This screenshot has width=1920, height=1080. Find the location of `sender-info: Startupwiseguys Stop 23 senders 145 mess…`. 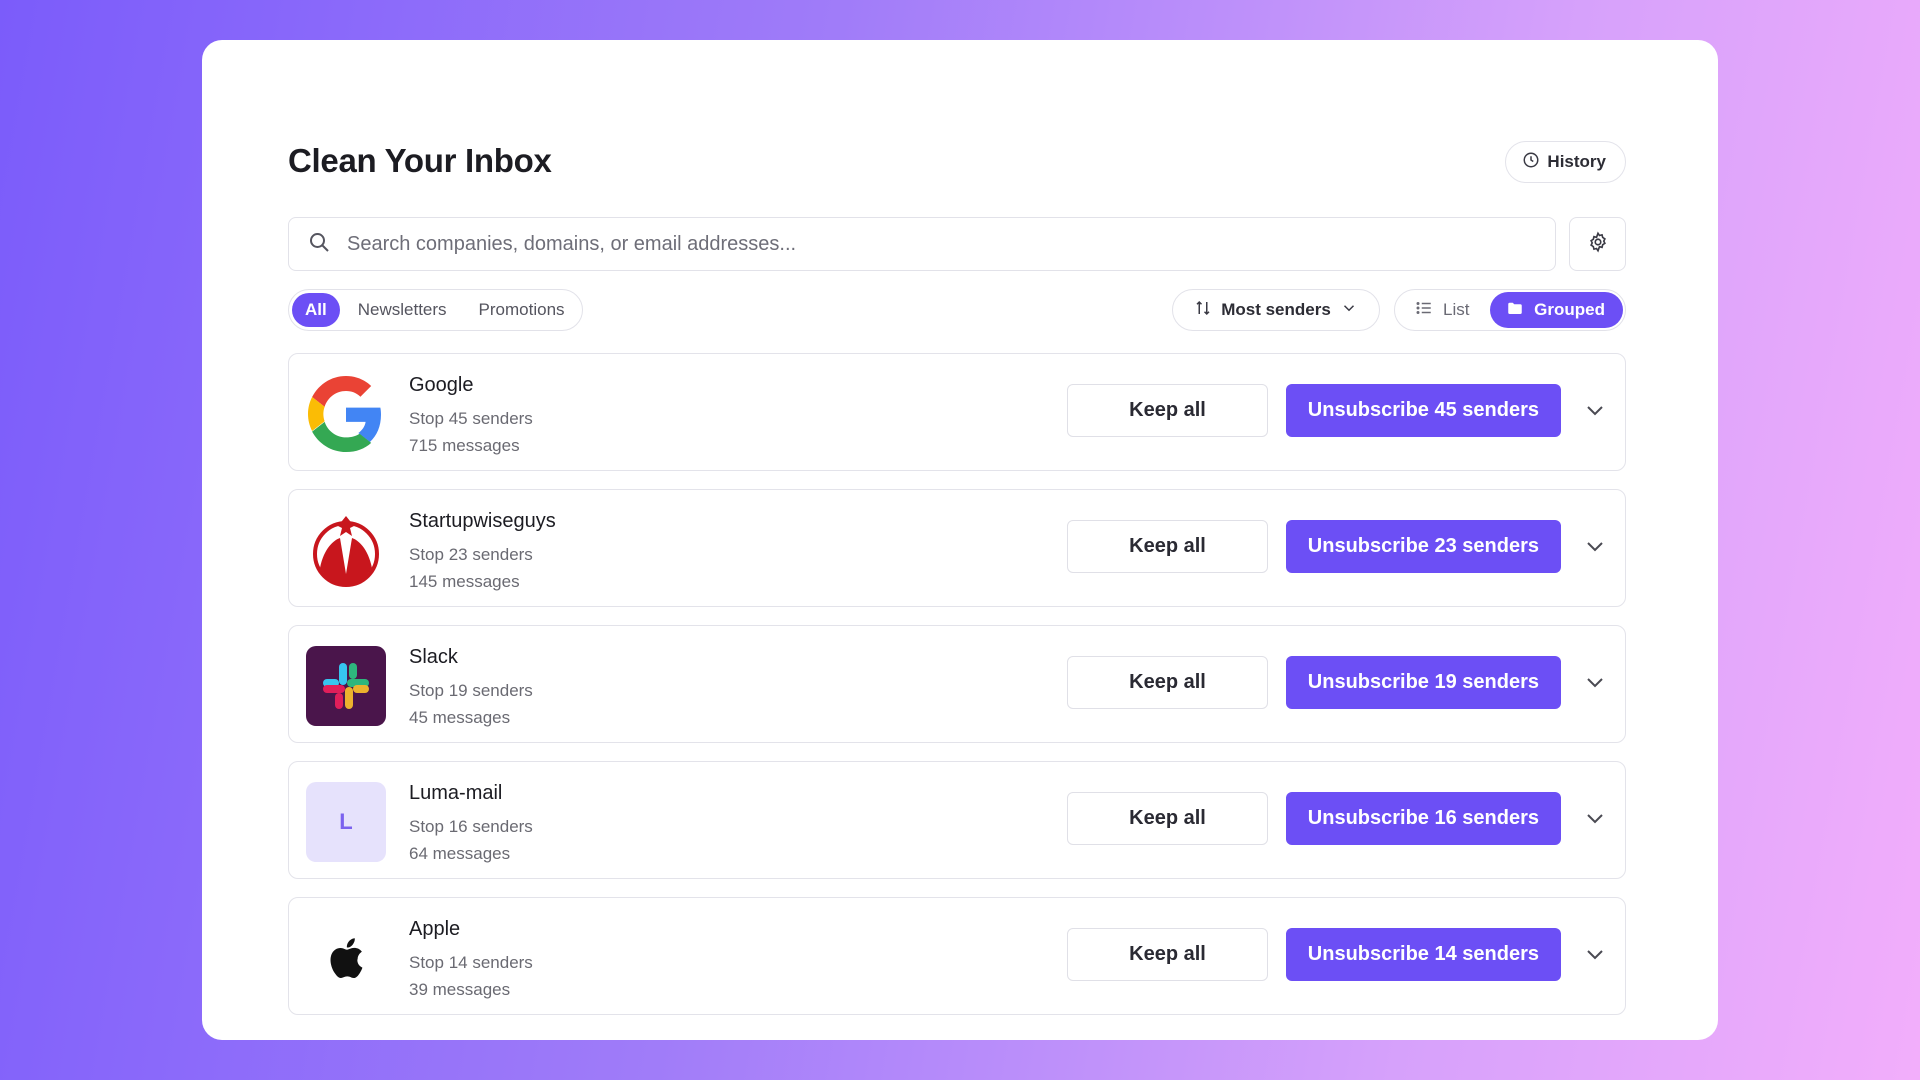

sender-info: Startupwiseguys Stop 23 senders 145 mess… is located at coordinates (482, 552).